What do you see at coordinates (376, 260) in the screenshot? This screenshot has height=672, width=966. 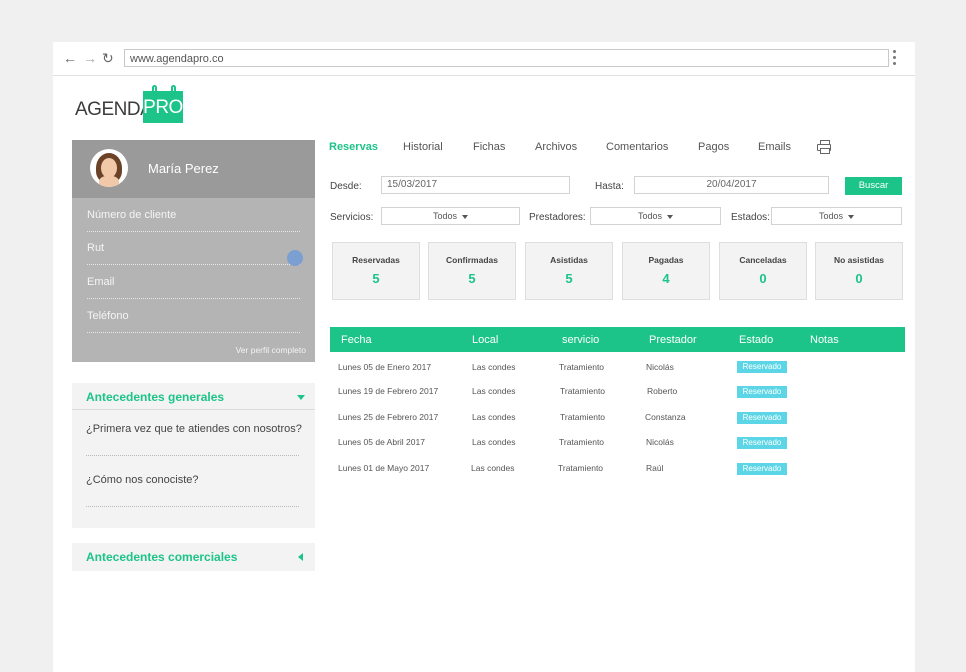 I see `stat-label: Reservadas` at bounding box center [376, 260].